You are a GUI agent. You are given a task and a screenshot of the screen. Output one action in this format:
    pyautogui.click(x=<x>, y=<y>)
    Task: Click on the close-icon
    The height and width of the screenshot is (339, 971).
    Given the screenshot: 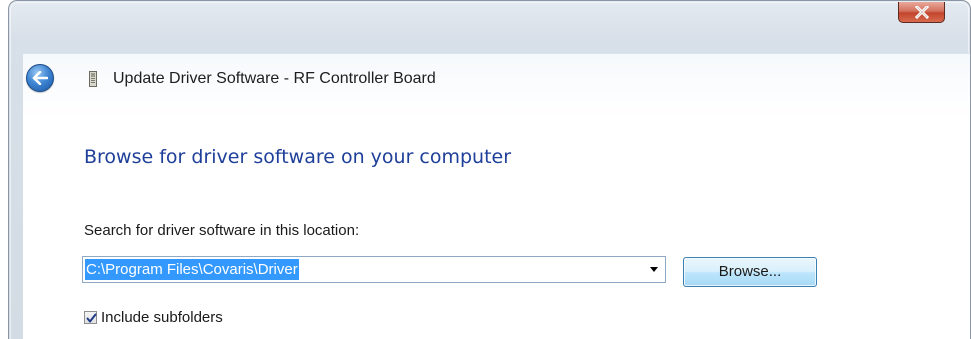 What is the action you would take?
    pyautogui.click(x=922, y=12)
    